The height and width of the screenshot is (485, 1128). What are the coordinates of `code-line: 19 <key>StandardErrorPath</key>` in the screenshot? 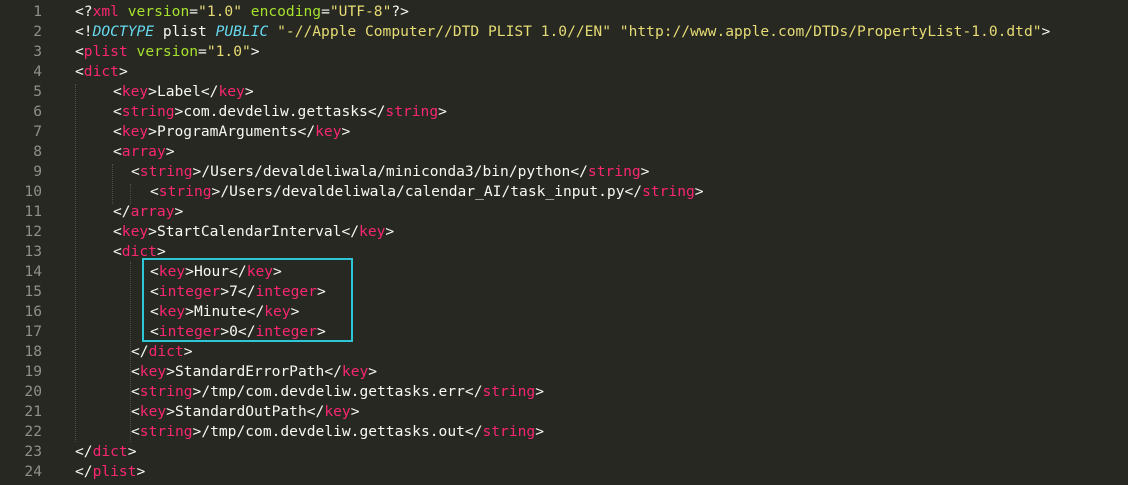 It's located at (564, 372).